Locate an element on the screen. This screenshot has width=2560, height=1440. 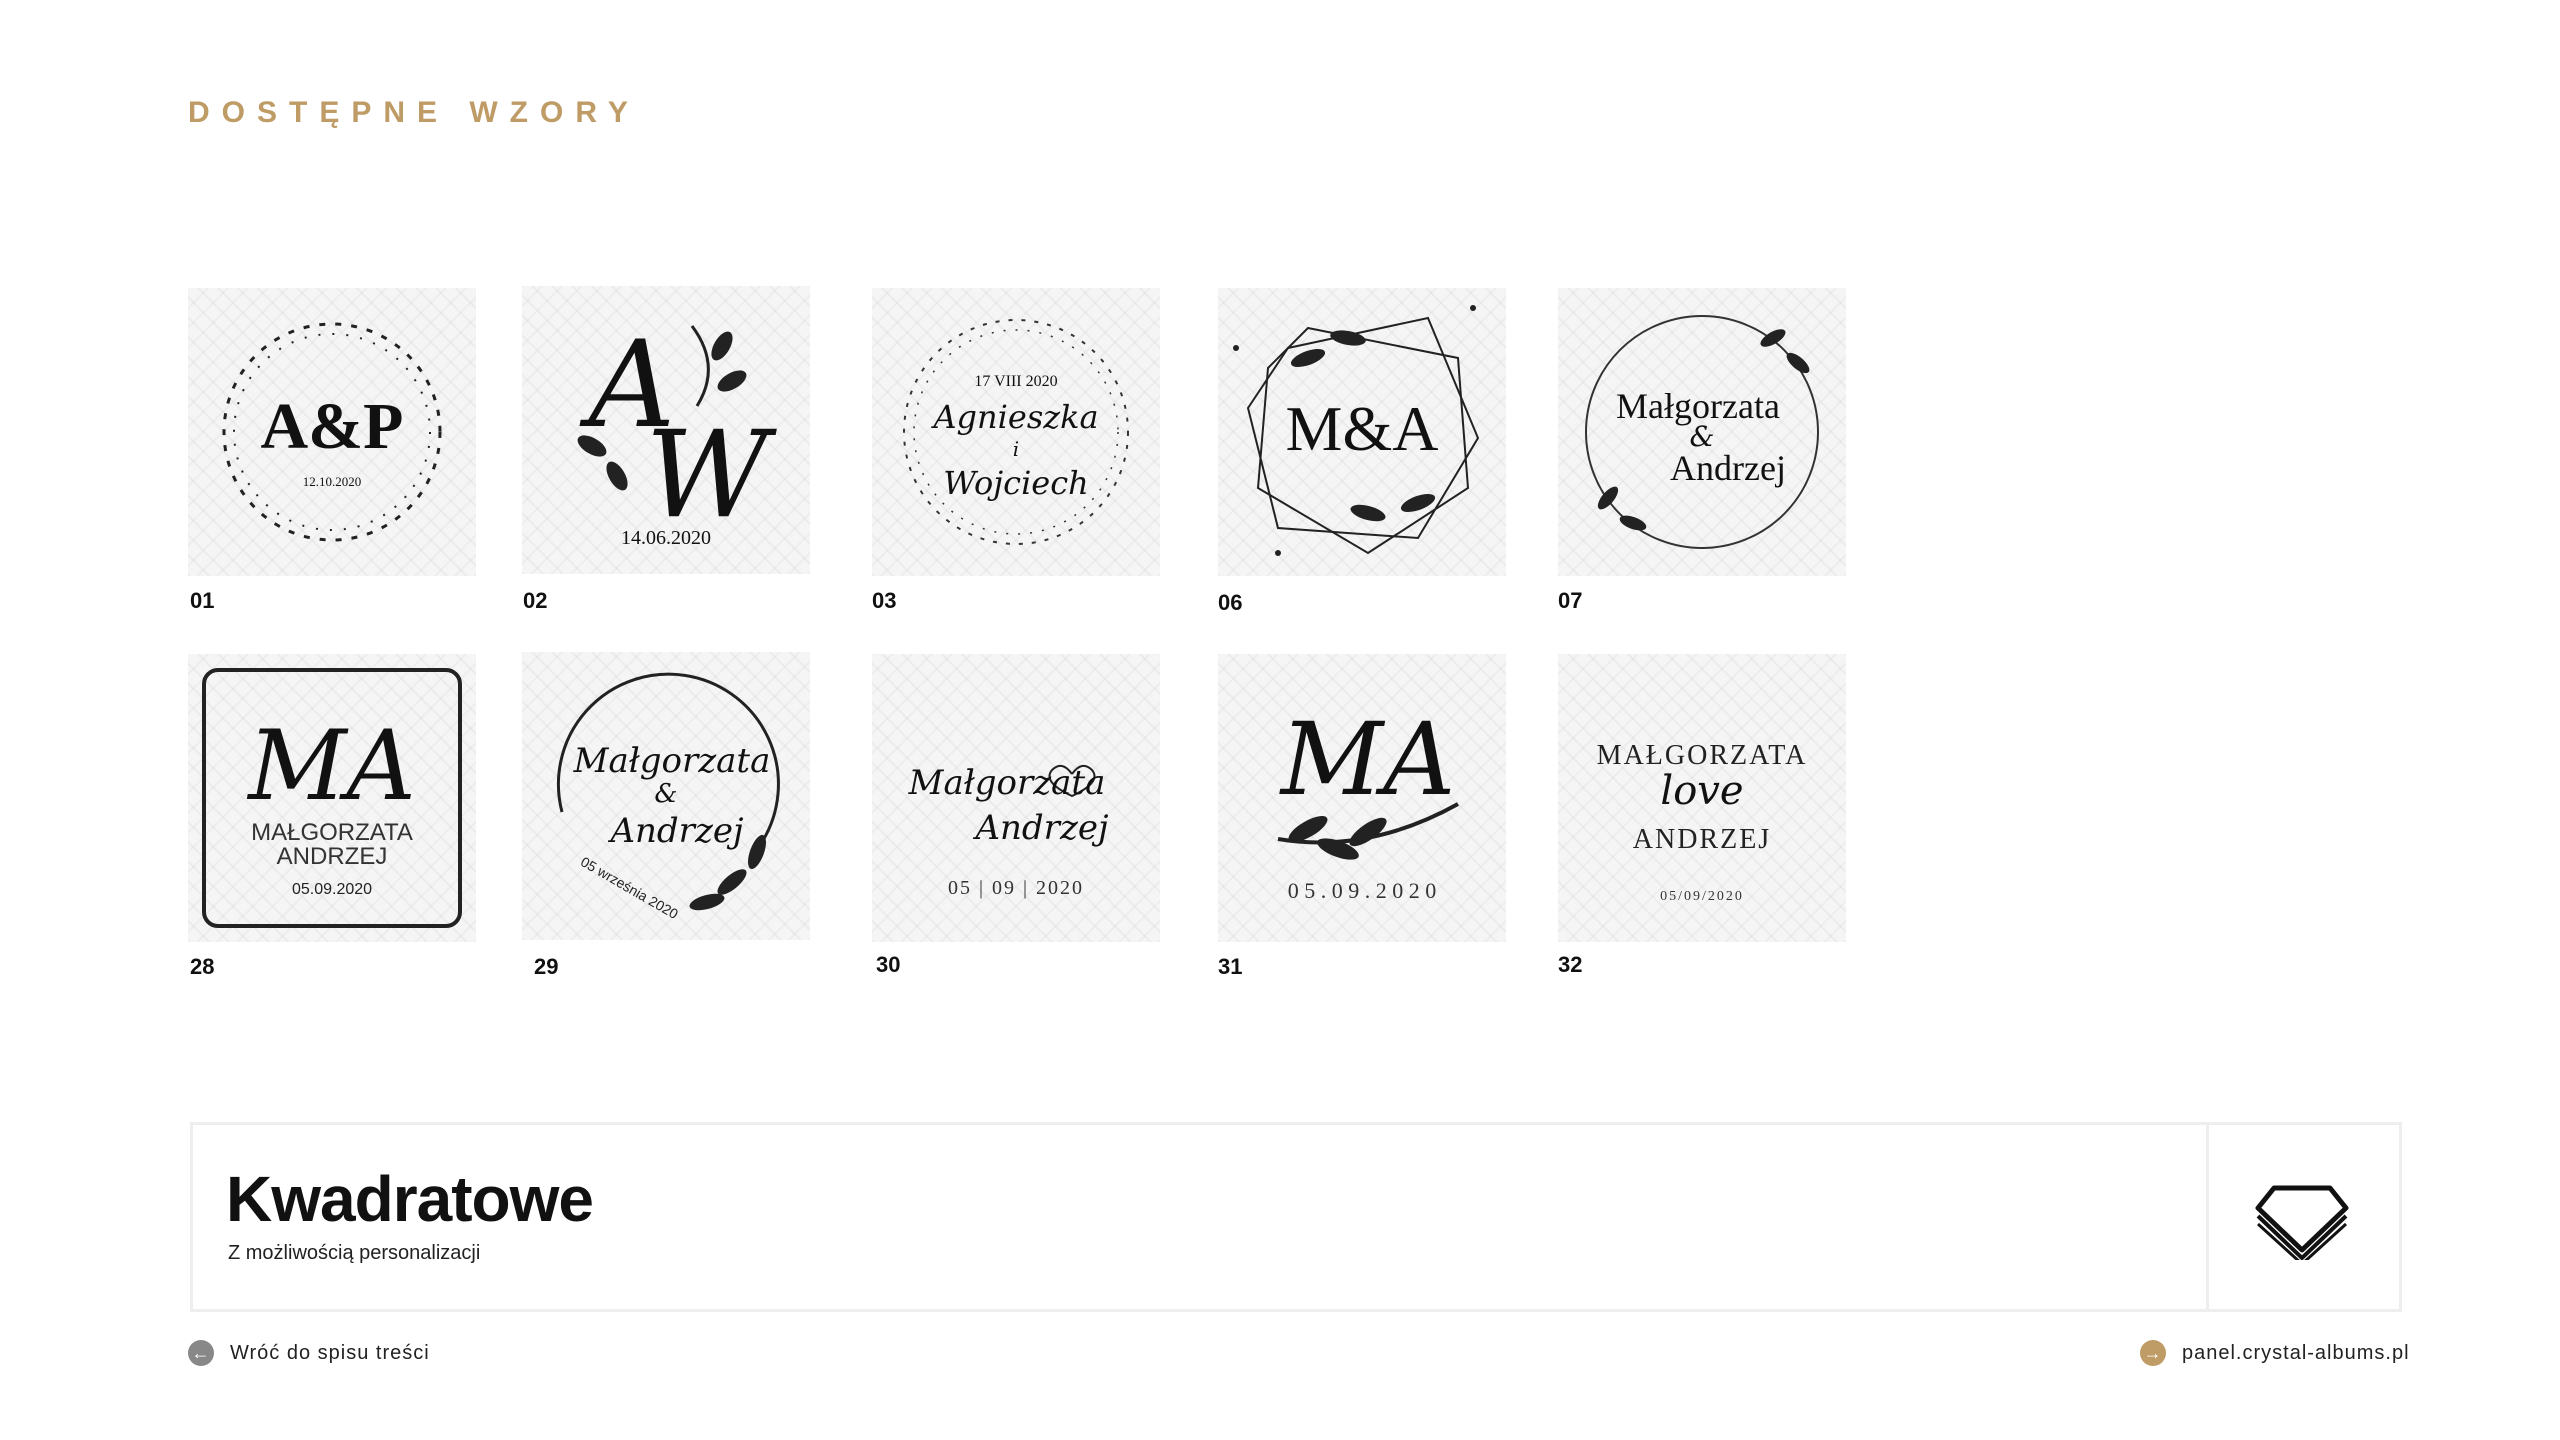
design-03-name1: Agnieszka is located at coordinates (1014, 417).